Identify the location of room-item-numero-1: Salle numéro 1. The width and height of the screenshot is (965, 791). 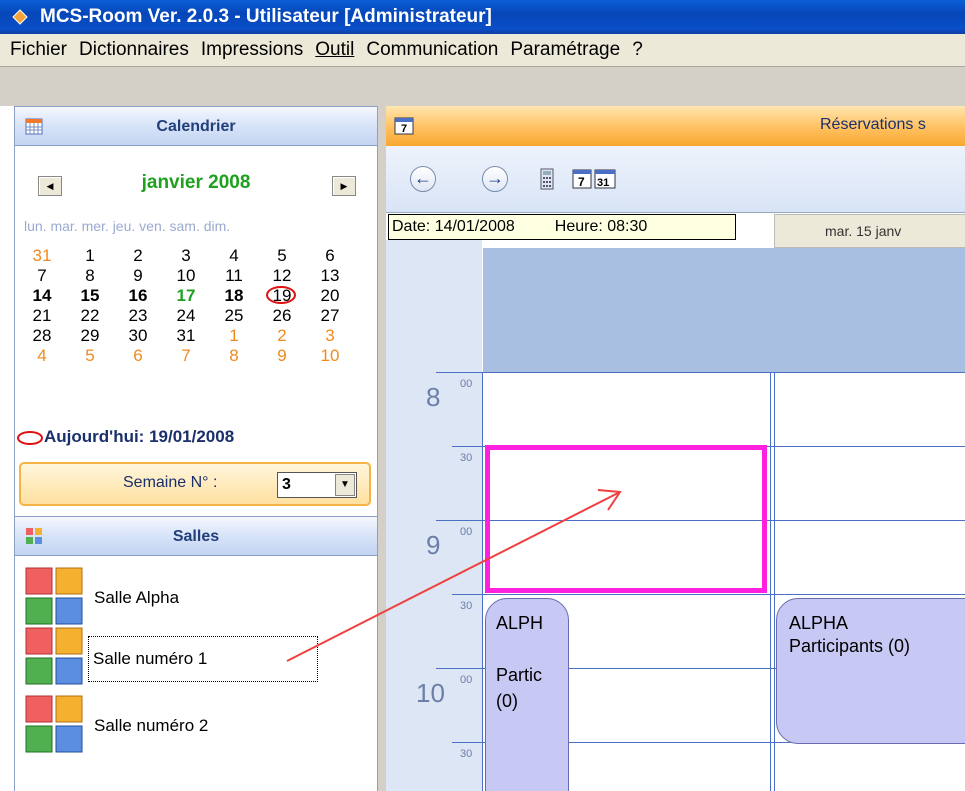
(189, 656).